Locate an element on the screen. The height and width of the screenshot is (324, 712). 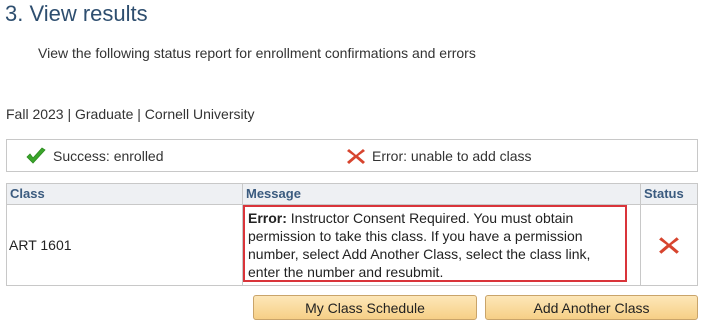
class-name: ART 1601 is located at coordinates (40, 245).